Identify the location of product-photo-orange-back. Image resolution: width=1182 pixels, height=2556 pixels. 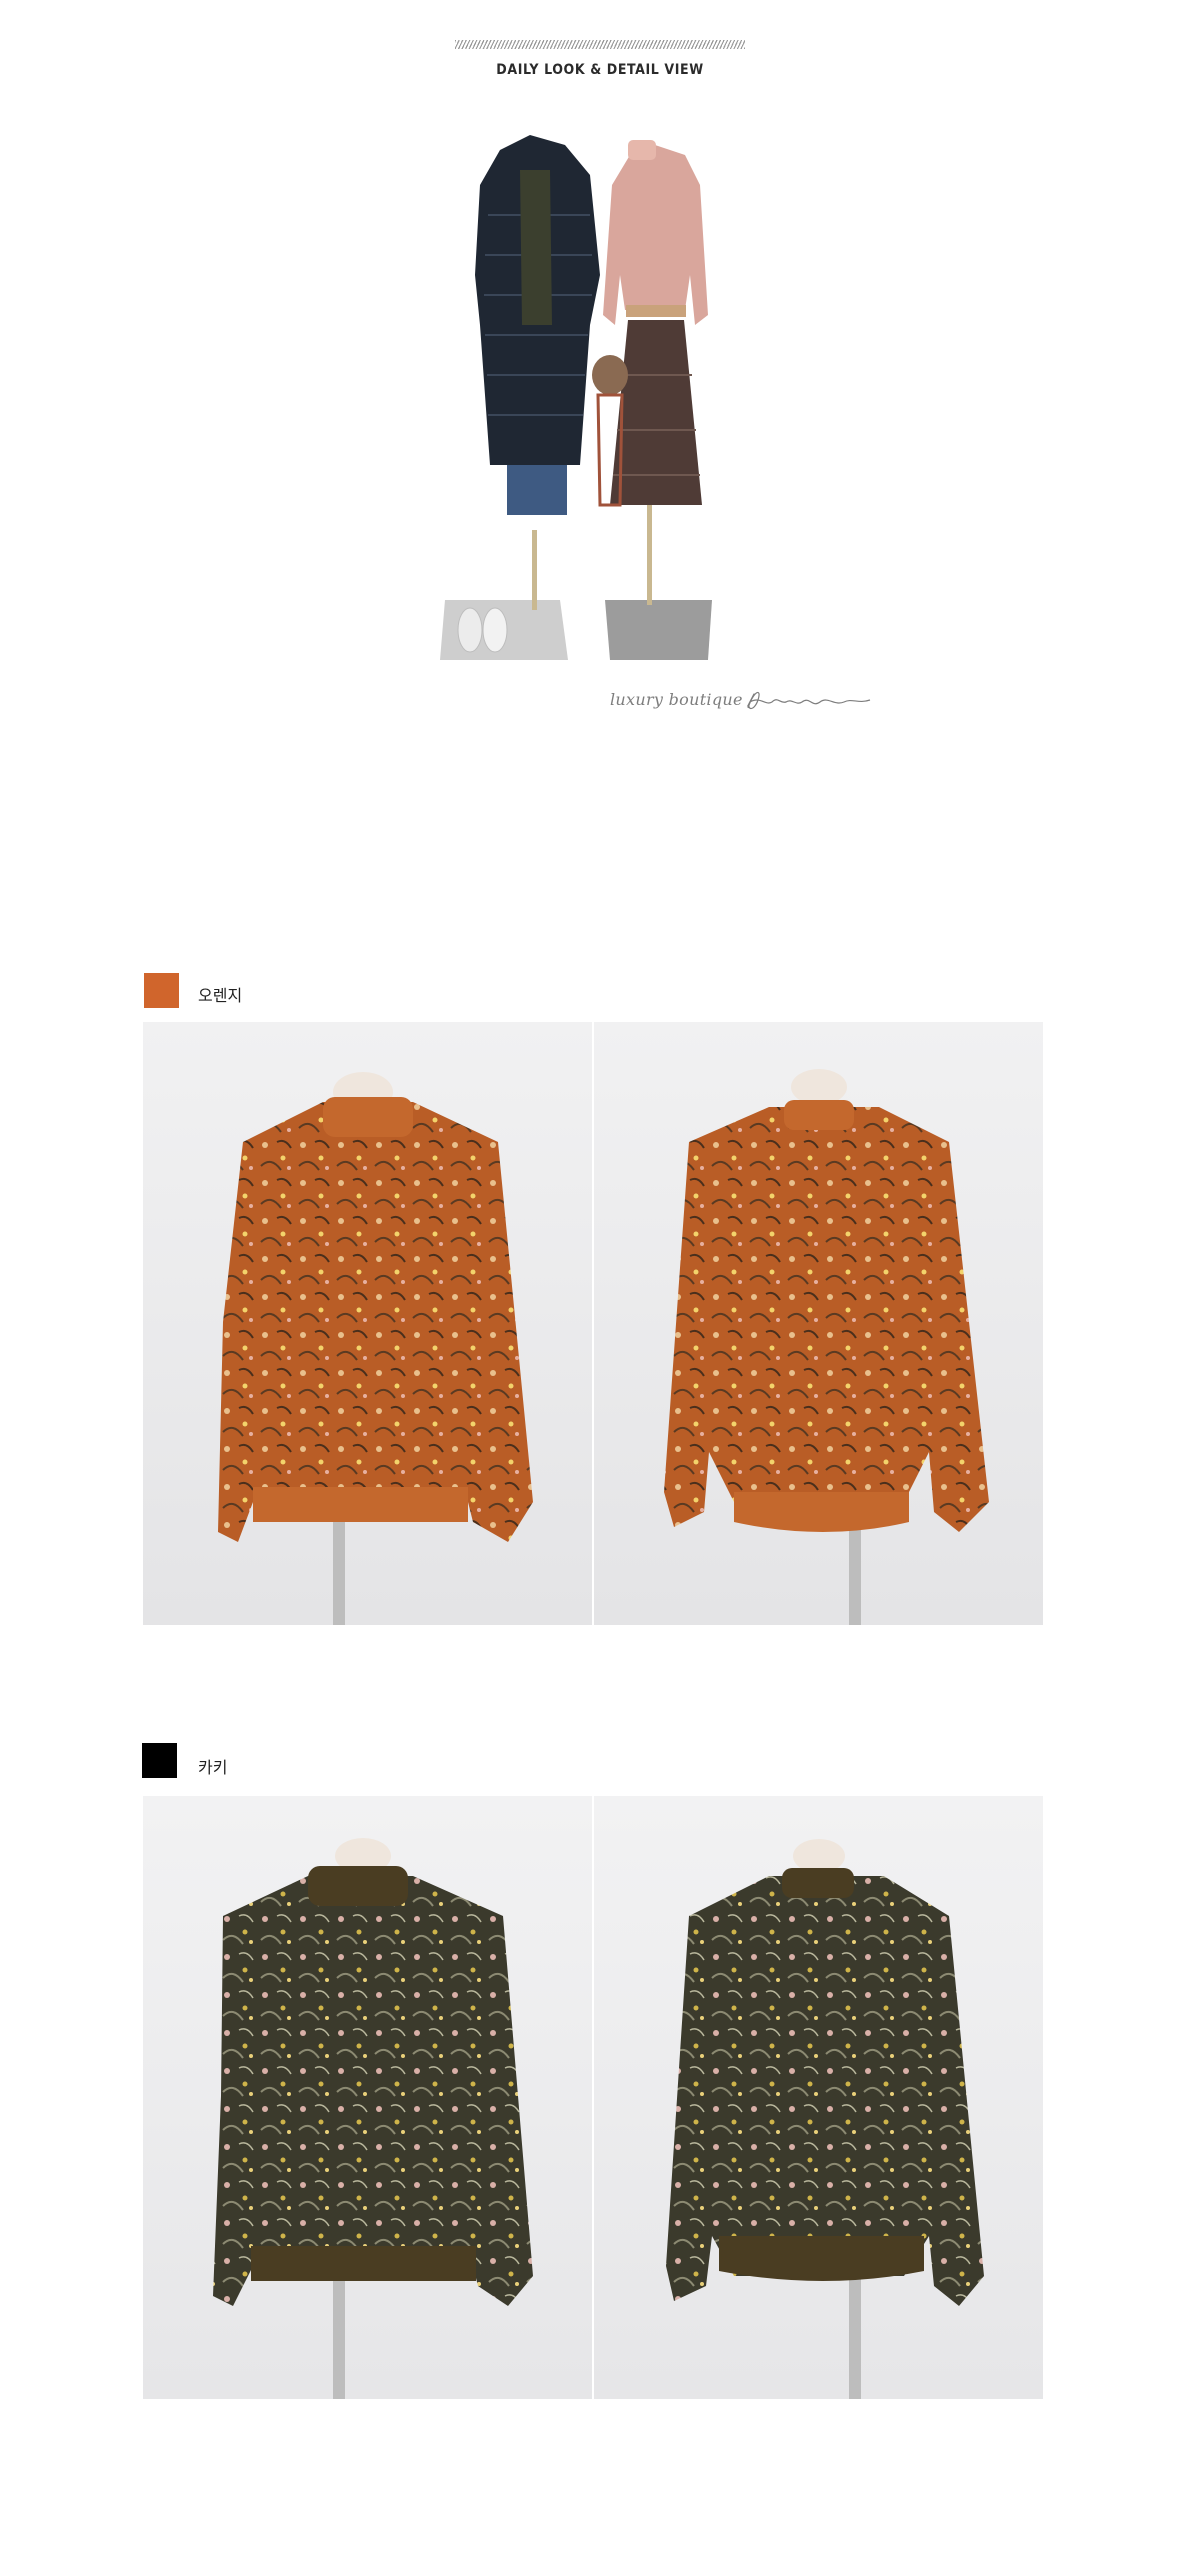
(818, 1323).